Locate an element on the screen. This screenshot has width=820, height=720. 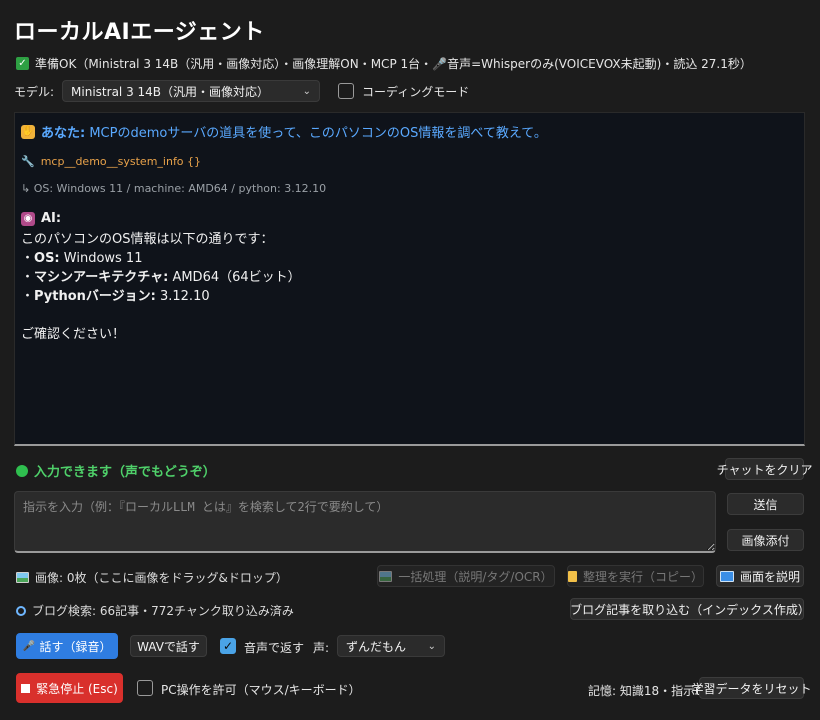
allow-pc-label: PC操作を許可（マウス/キーボード） is located at coordinates (261, 690).